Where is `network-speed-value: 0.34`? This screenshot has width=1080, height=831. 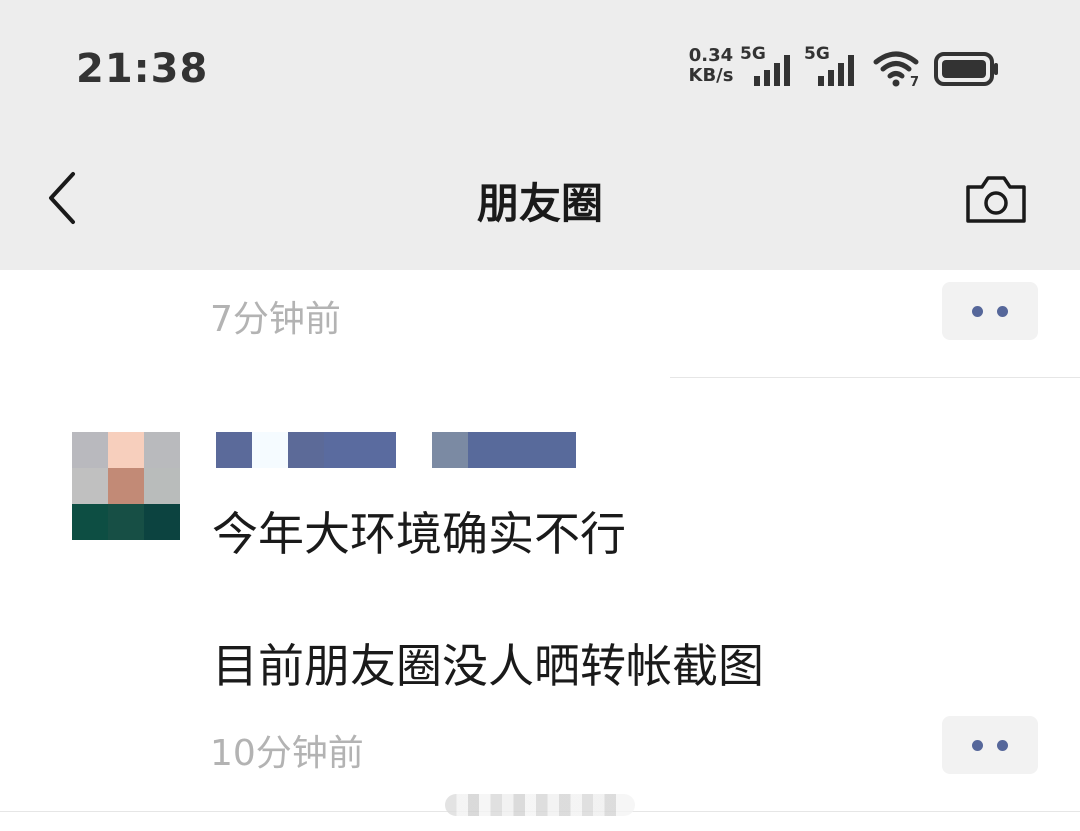 network-speed-value: 0.34 is located at coordinates (711, 55).